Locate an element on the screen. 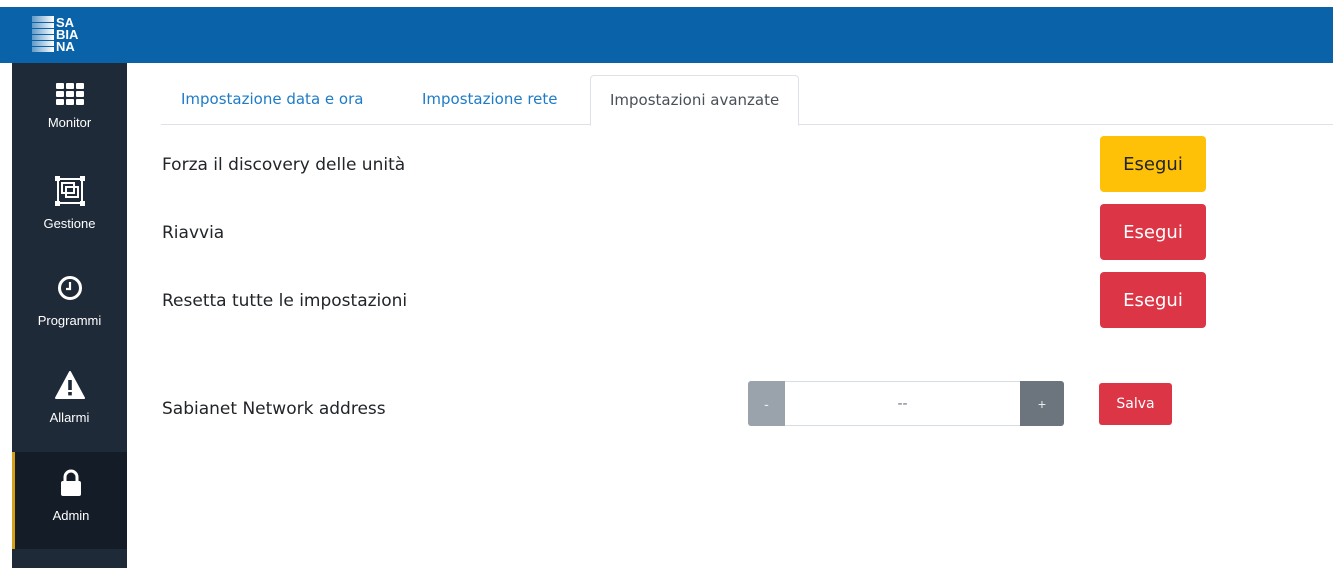 This screenshot has width=1333, height=568. tab-rete: Impostazione rete is located at coordinates (490, 99).